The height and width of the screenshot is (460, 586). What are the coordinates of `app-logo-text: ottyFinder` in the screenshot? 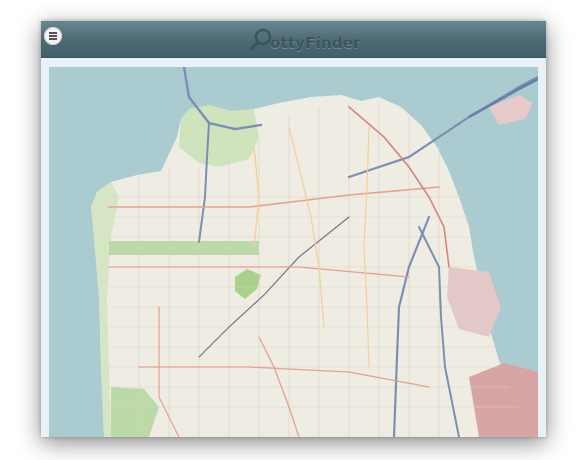 It's located at (315, 43).